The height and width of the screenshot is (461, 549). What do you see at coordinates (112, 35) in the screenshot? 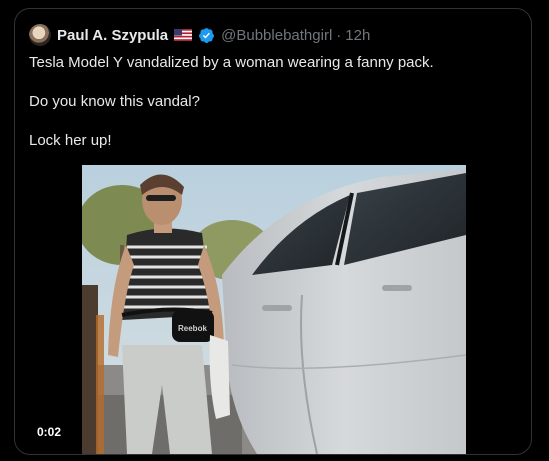
I see `author-name: Paul A. Szypula` at bounding box center [112, 35].